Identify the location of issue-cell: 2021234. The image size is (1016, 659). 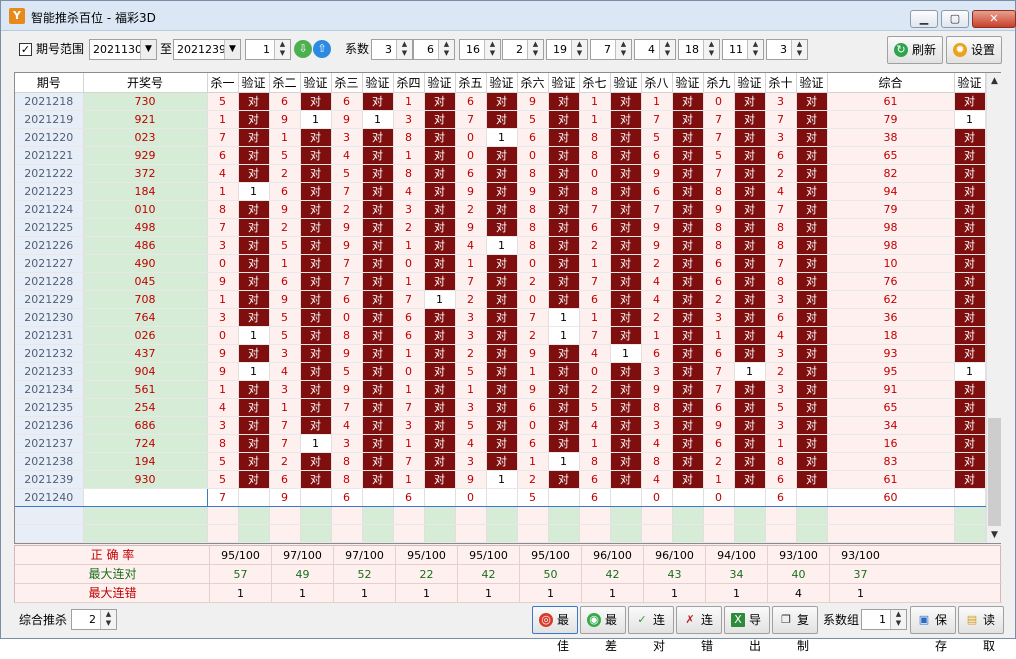
(49, 389).